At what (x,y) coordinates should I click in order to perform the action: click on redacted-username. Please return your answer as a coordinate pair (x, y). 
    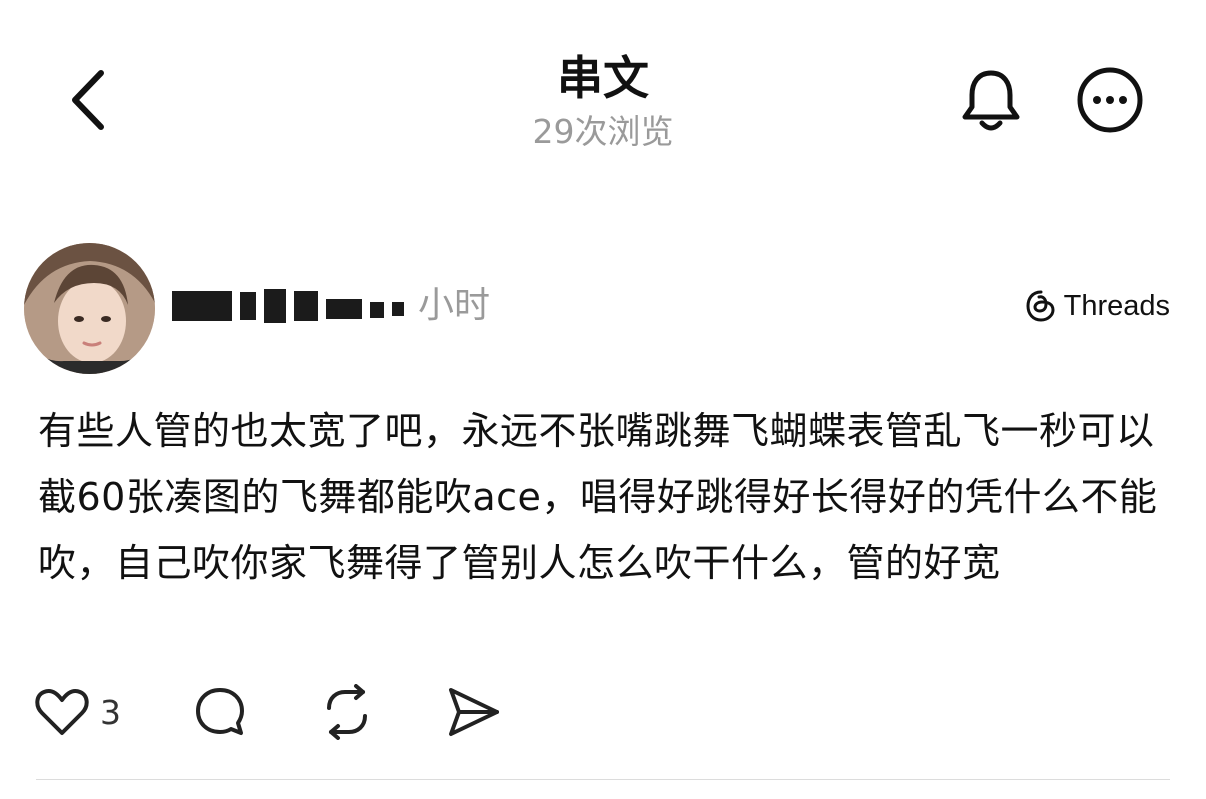
    Looking at the image, I should click on (292, 306).